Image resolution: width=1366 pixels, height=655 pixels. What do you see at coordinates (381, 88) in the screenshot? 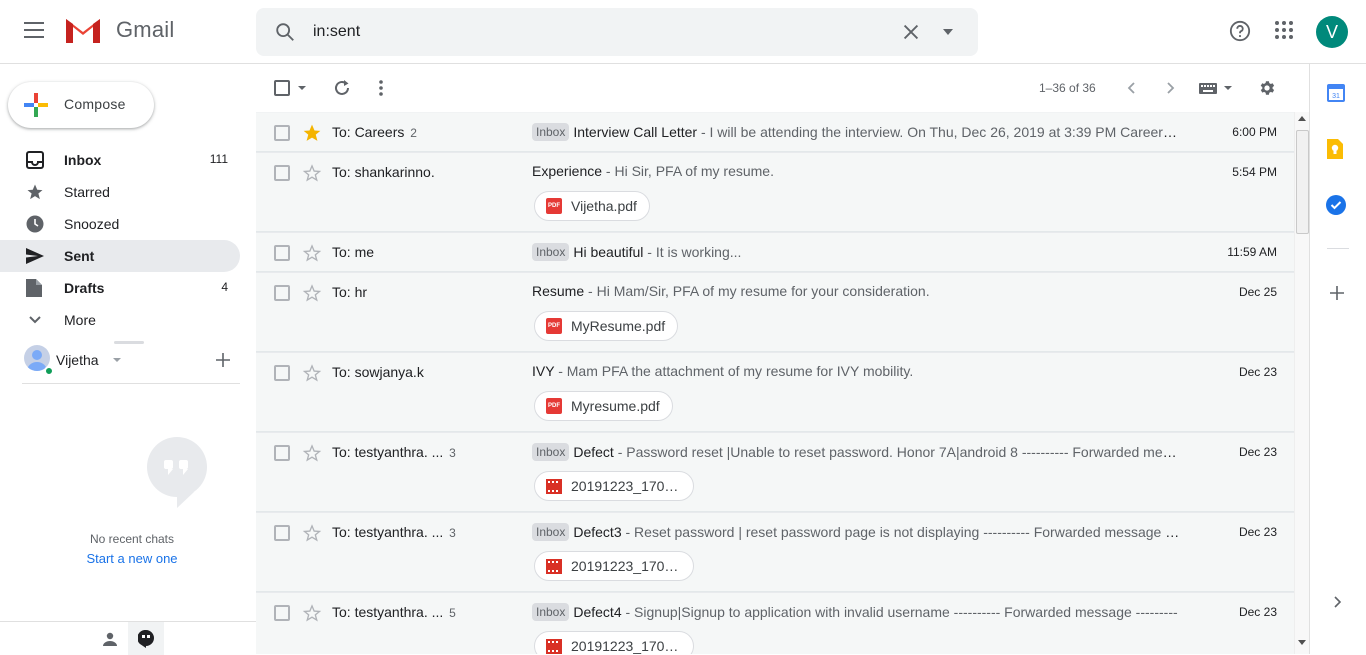
I see `more-options-icon` at bounding box center [381, 88].